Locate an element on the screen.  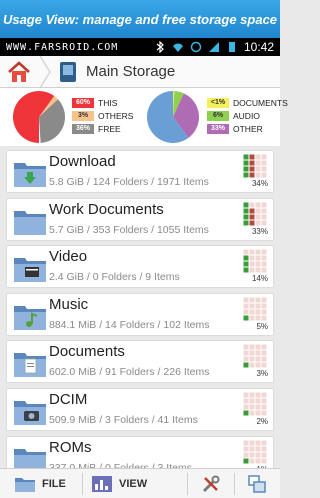
legend-item-this: 60% THIS is located at coordinates (102, 102).